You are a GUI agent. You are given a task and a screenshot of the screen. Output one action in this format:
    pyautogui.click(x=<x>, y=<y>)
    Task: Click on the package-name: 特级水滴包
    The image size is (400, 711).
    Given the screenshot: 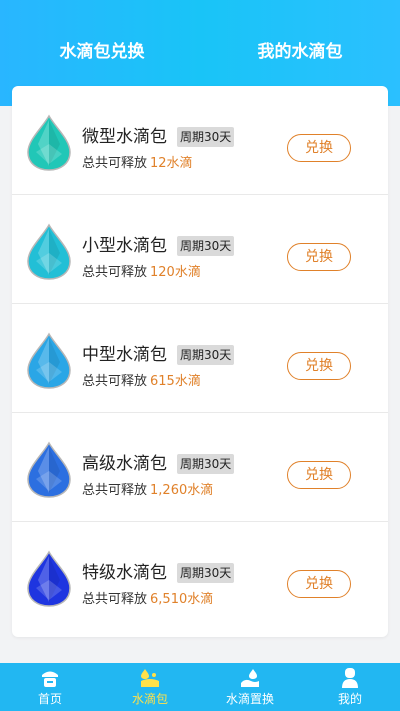 What is the action you would take?
    pyautogui.click(x=124, y=573)
    